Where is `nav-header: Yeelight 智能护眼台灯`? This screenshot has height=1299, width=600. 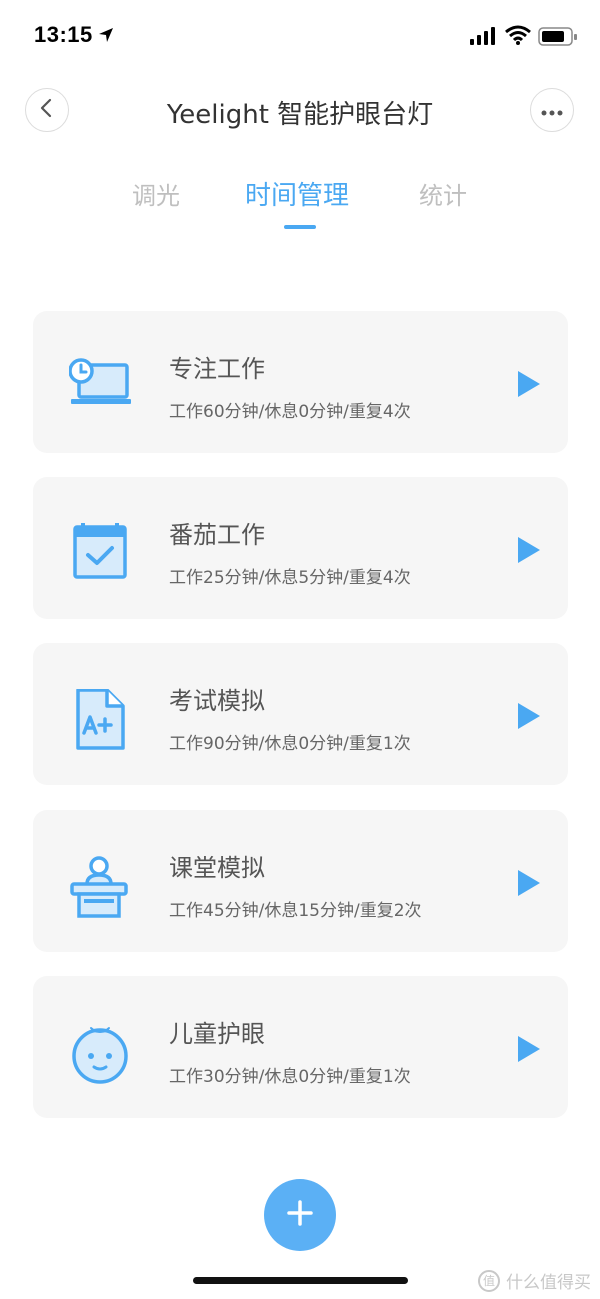 nav-header: Yeelight 智能护眼台灯 is located at coordinates (300, 110).